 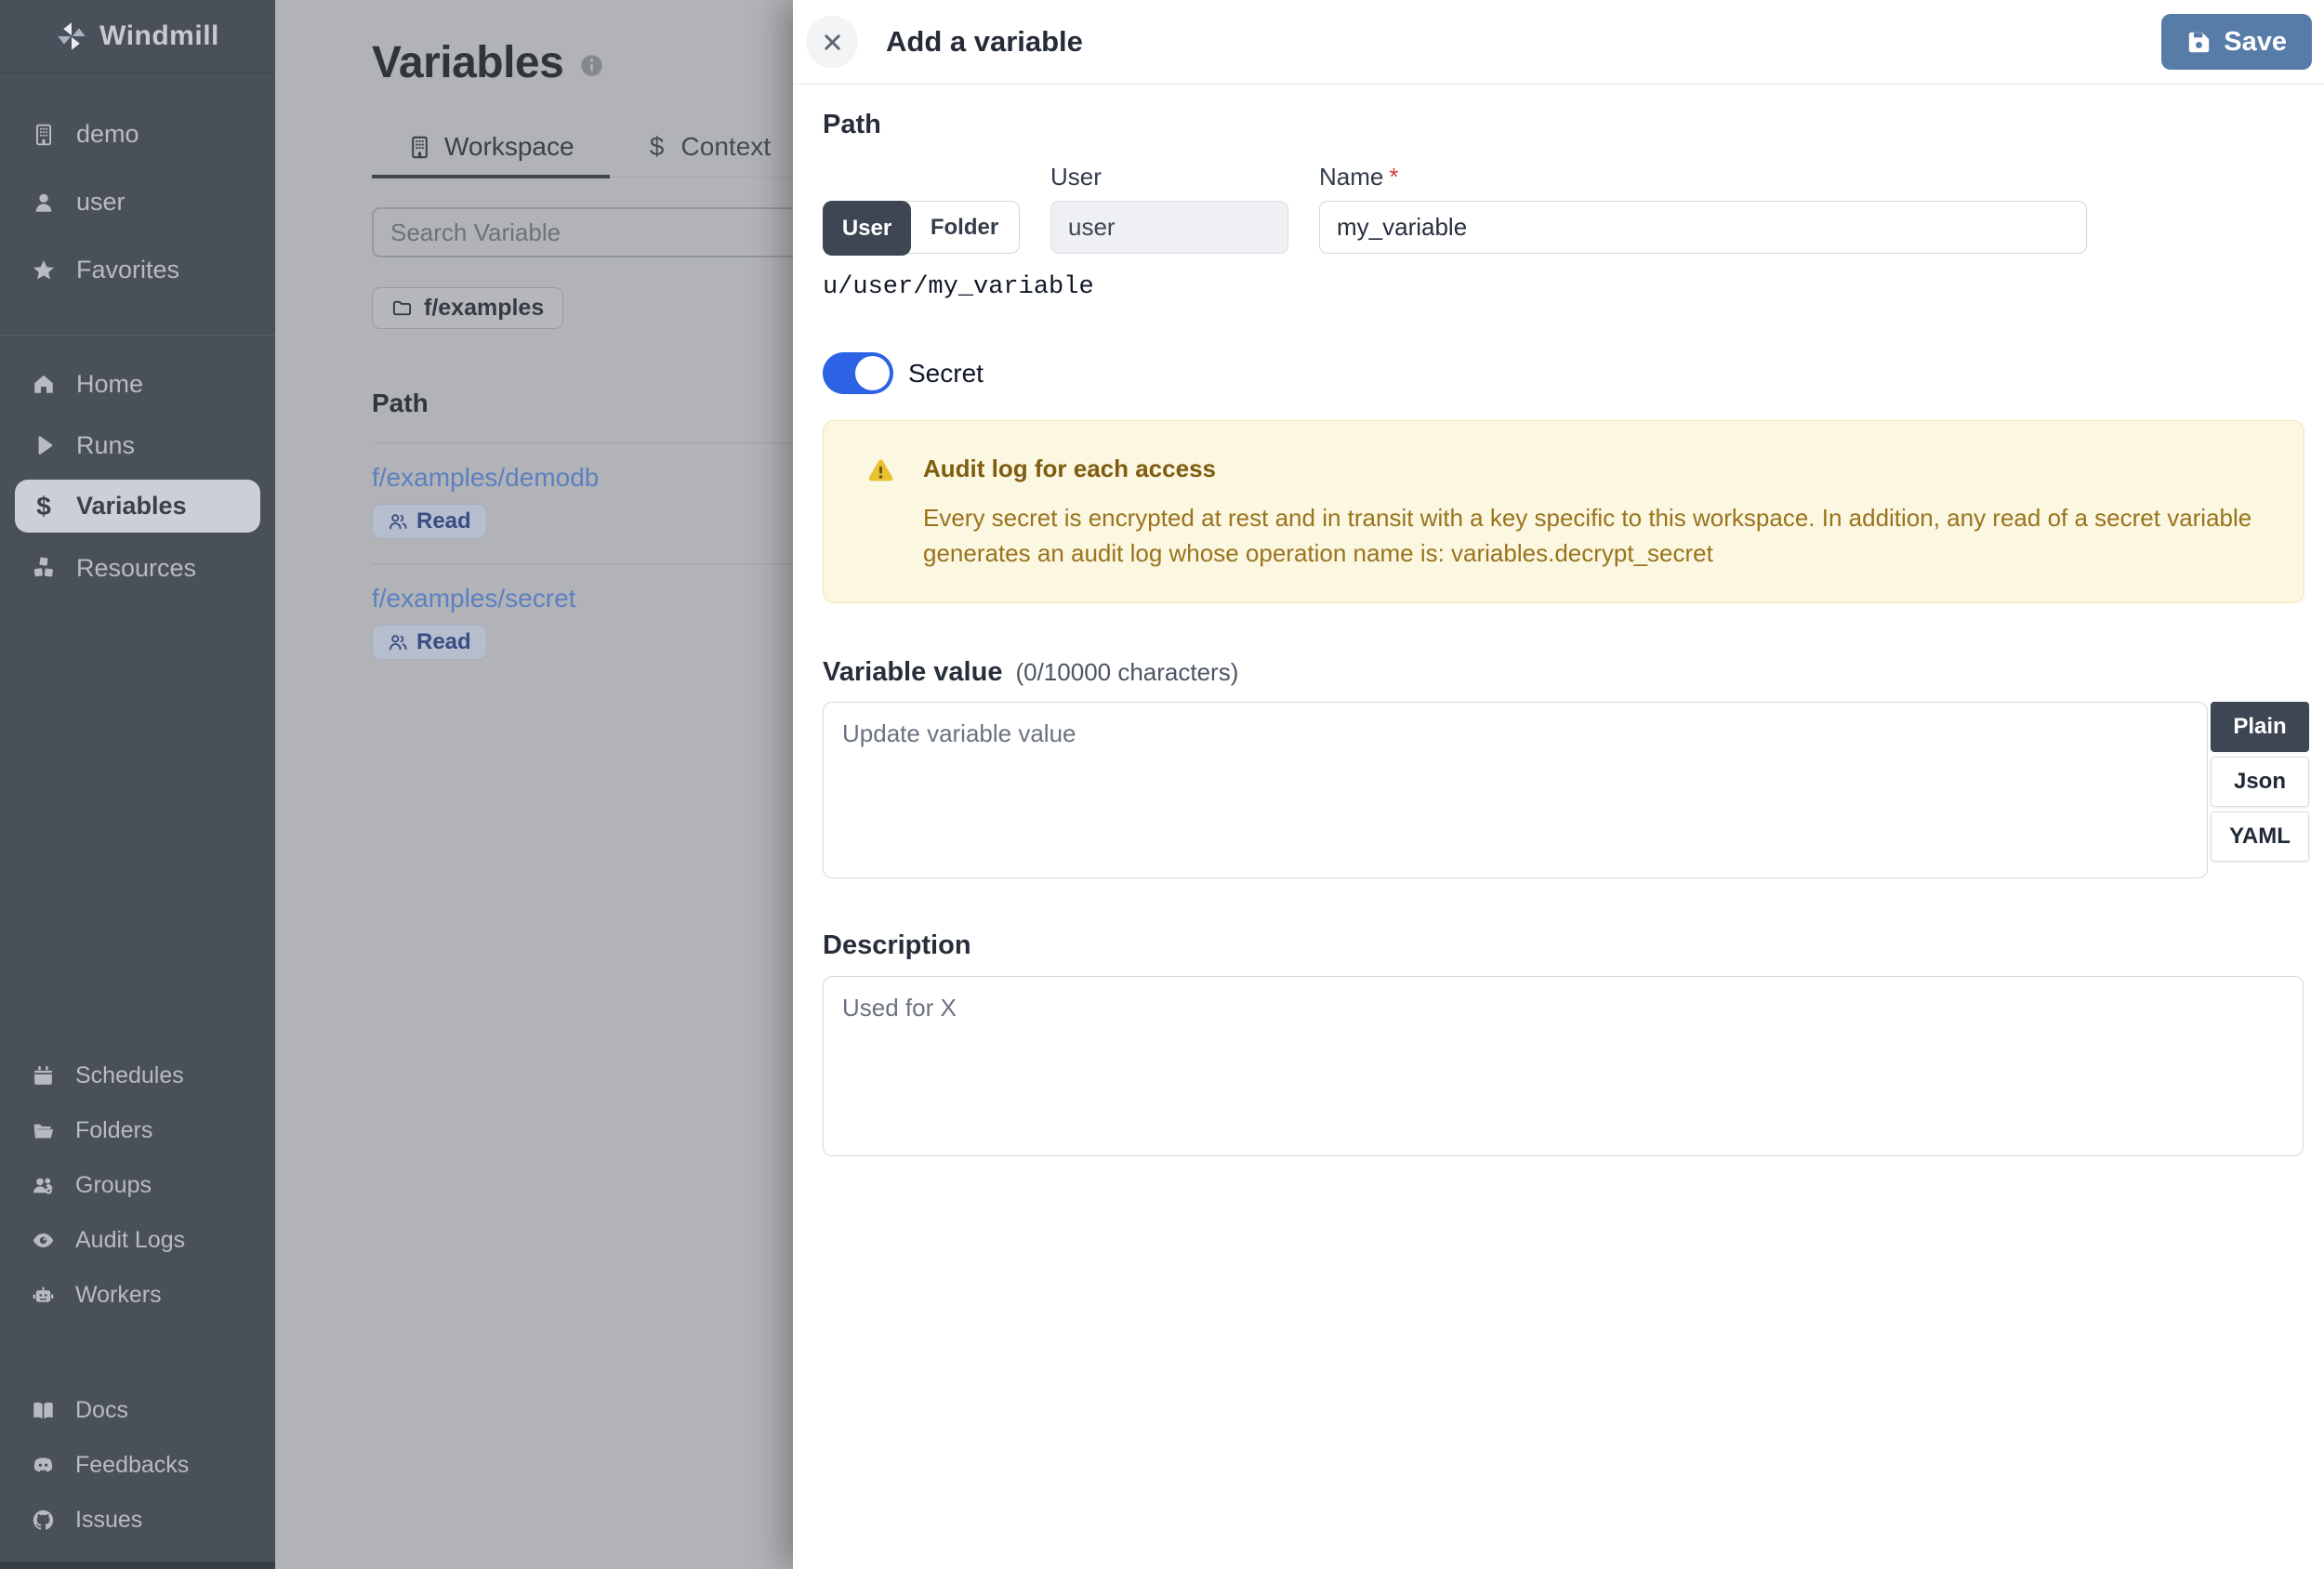 I want to click on path-controls-row: User Folder, so click(x=1569, y=228).